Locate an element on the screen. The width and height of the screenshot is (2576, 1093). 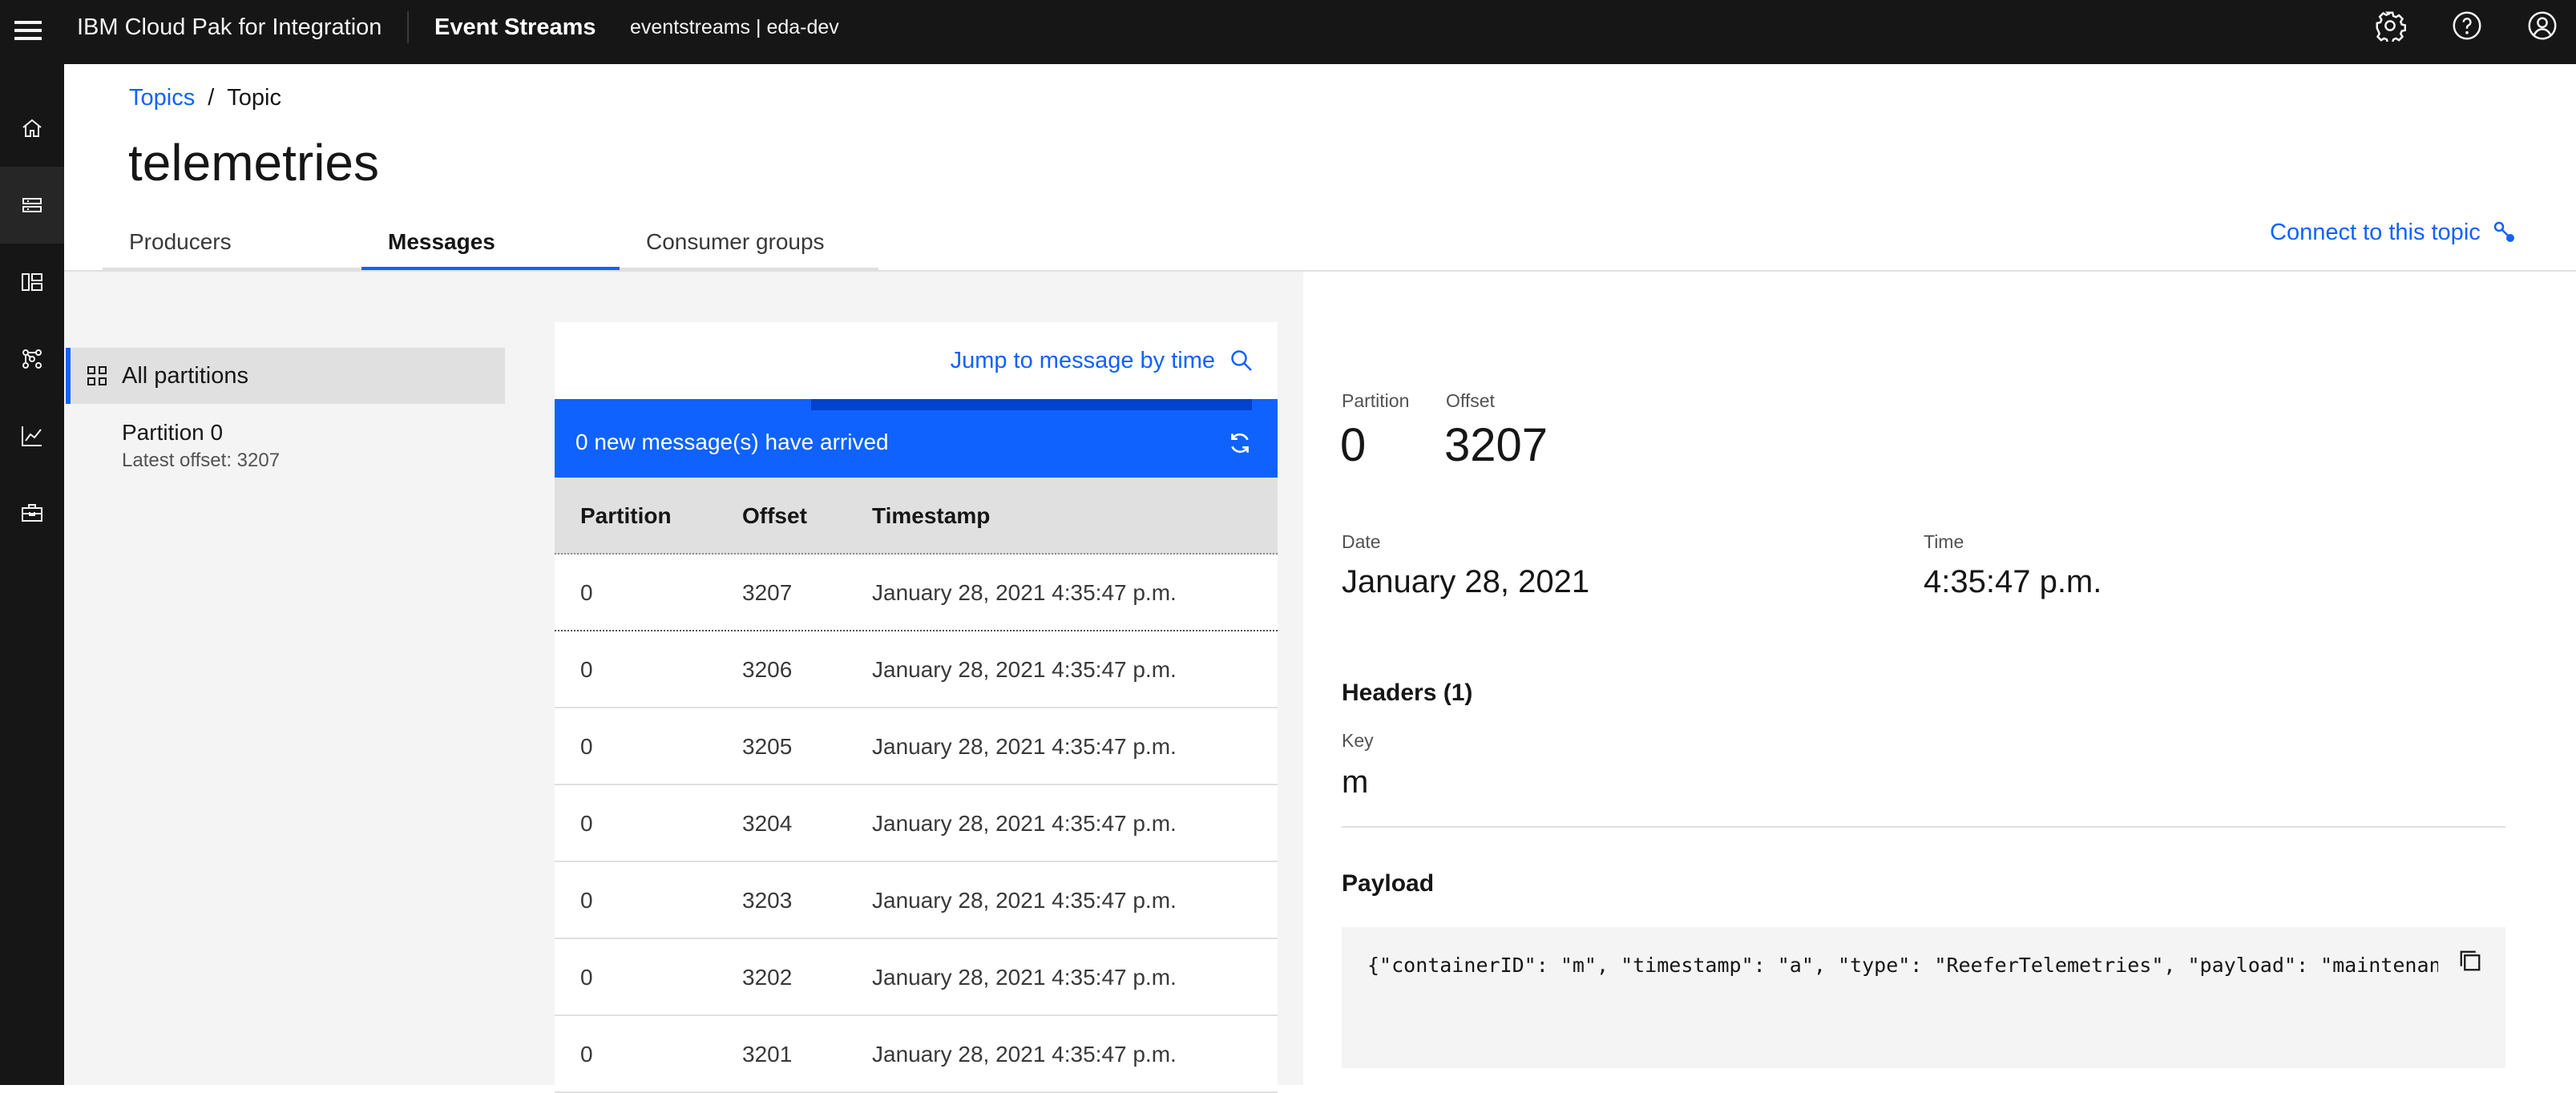
time-label: Time is located at coordinates (1944, 541).